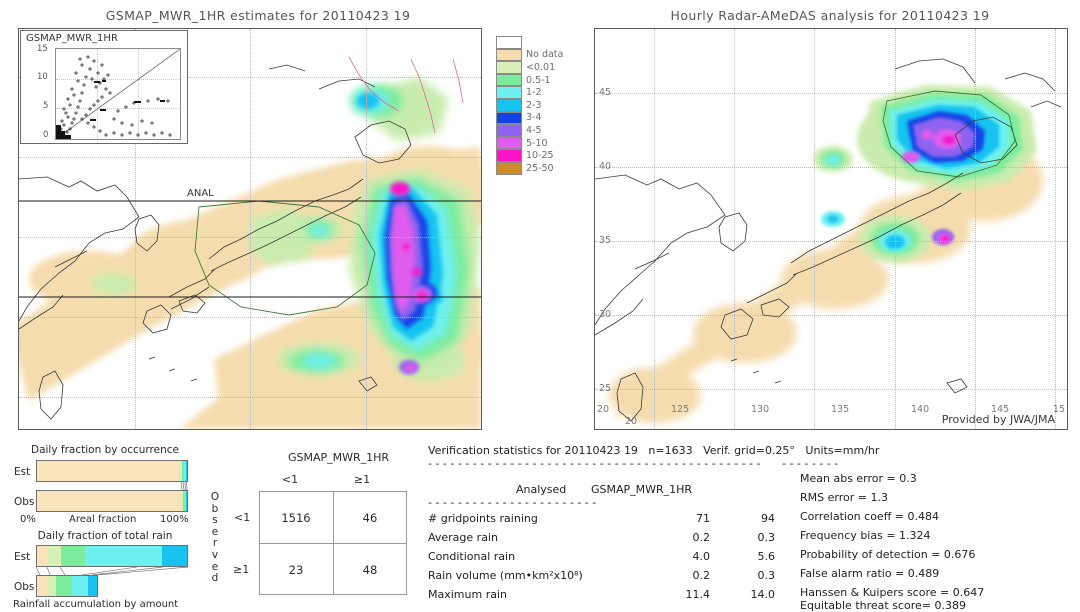 This screenshot has width=1080, height=612. I want to click on totalrain-chart-title: Daily fraction of total rain, so click(105, 536).